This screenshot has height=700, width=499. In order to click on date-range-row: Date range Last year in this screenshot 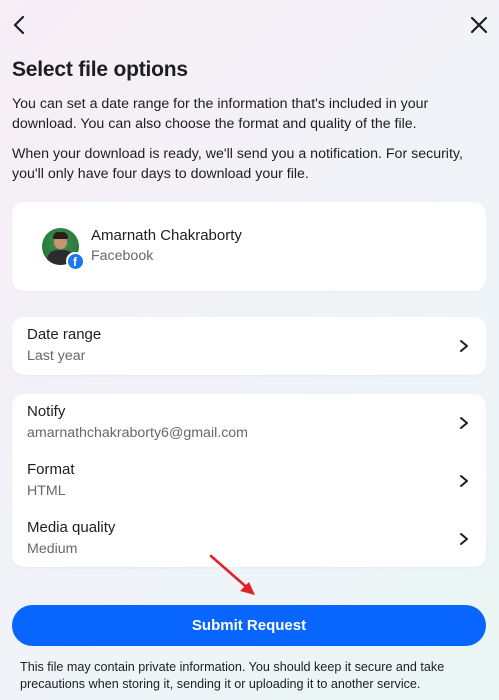, I will do `click(249, 346)`.